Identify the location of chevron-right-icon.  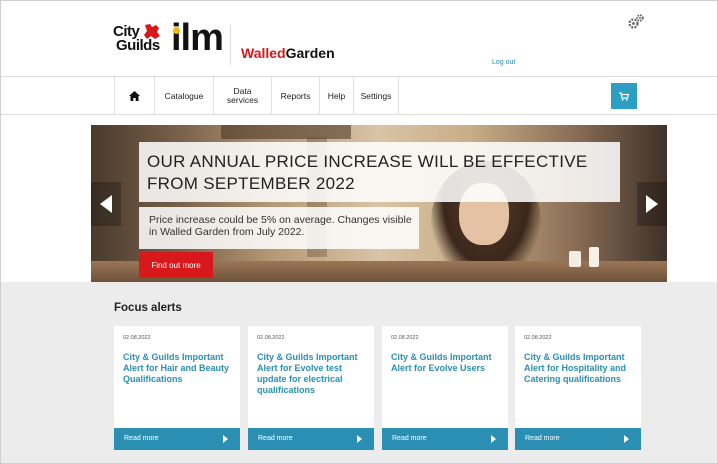
(652, 204).